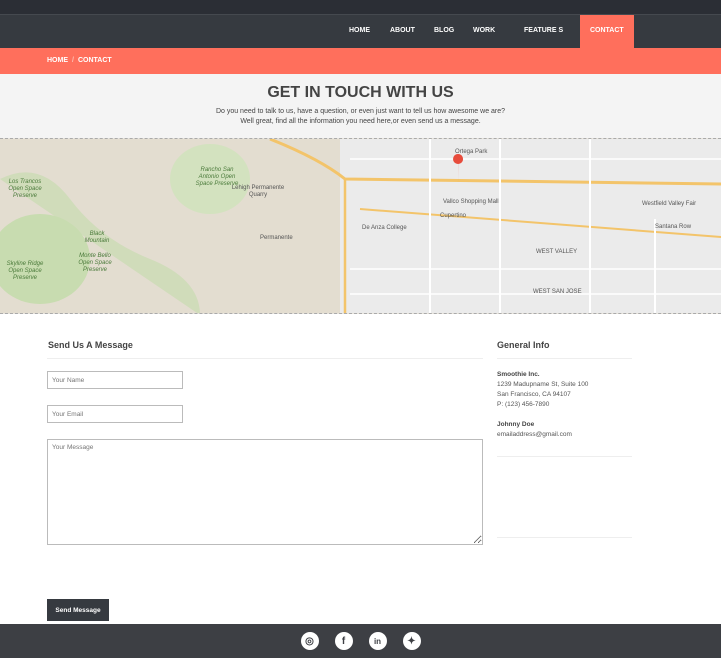 This screenshot has height=658, width=721. What do you see at coordinates (57, 60) in the screenshot?
I see `breadcrumb-home: HOME` at bounding box center [57, 60].